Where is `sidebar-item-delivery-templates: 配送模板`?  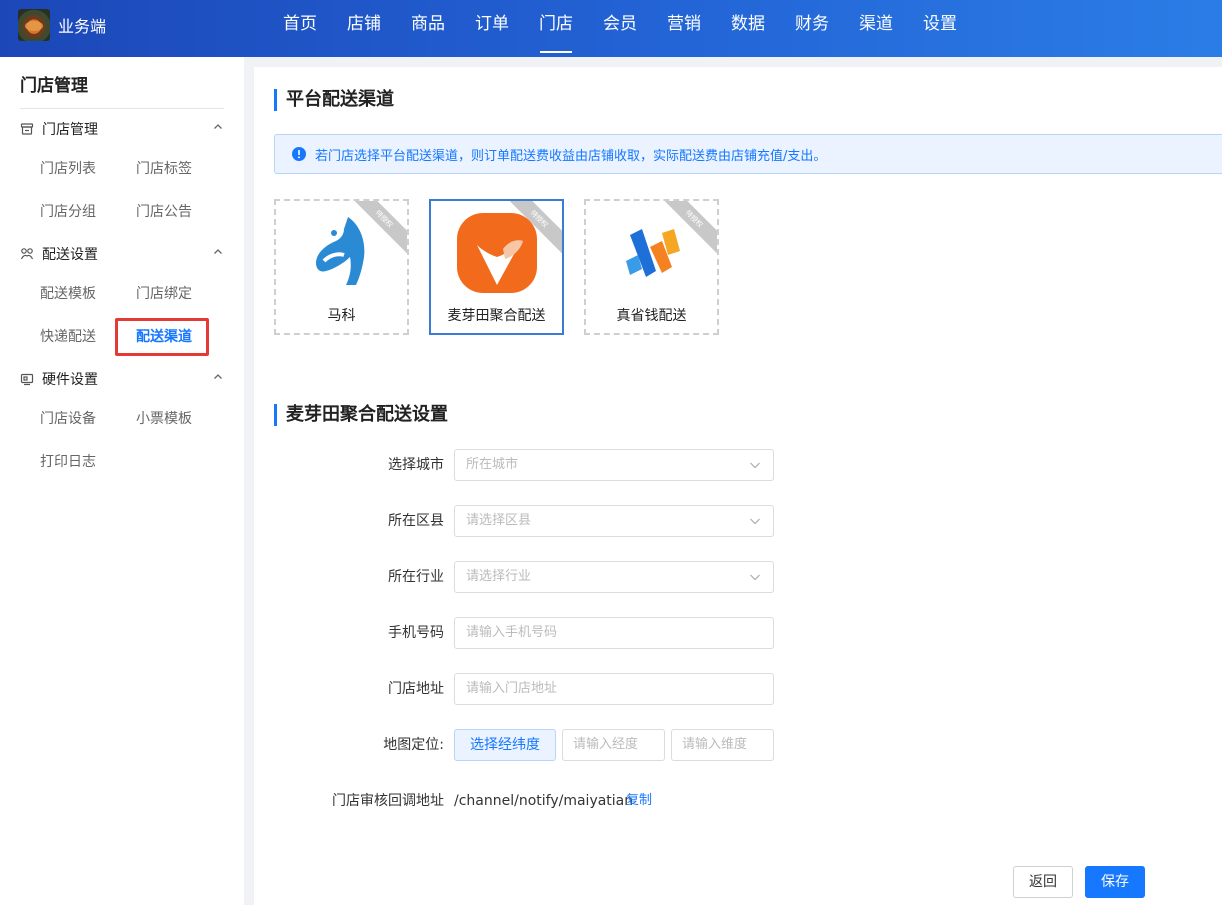 sidebar-item-delivery-templates: 配送模板 is located at coordinates (68, 293).